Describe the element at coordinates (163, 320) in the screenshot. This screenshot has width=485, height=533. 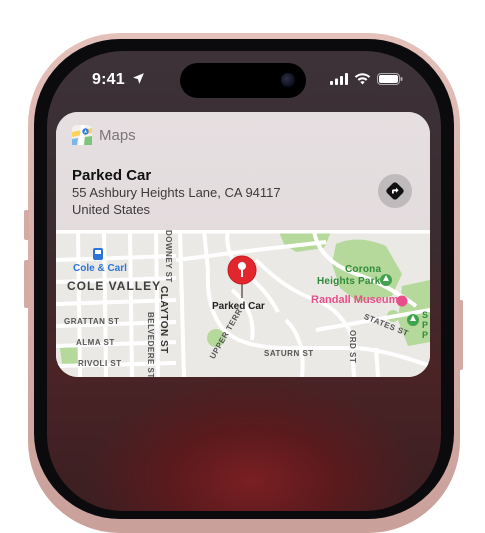
I see `street-label-clayton: CLAYTON ST` at that location.